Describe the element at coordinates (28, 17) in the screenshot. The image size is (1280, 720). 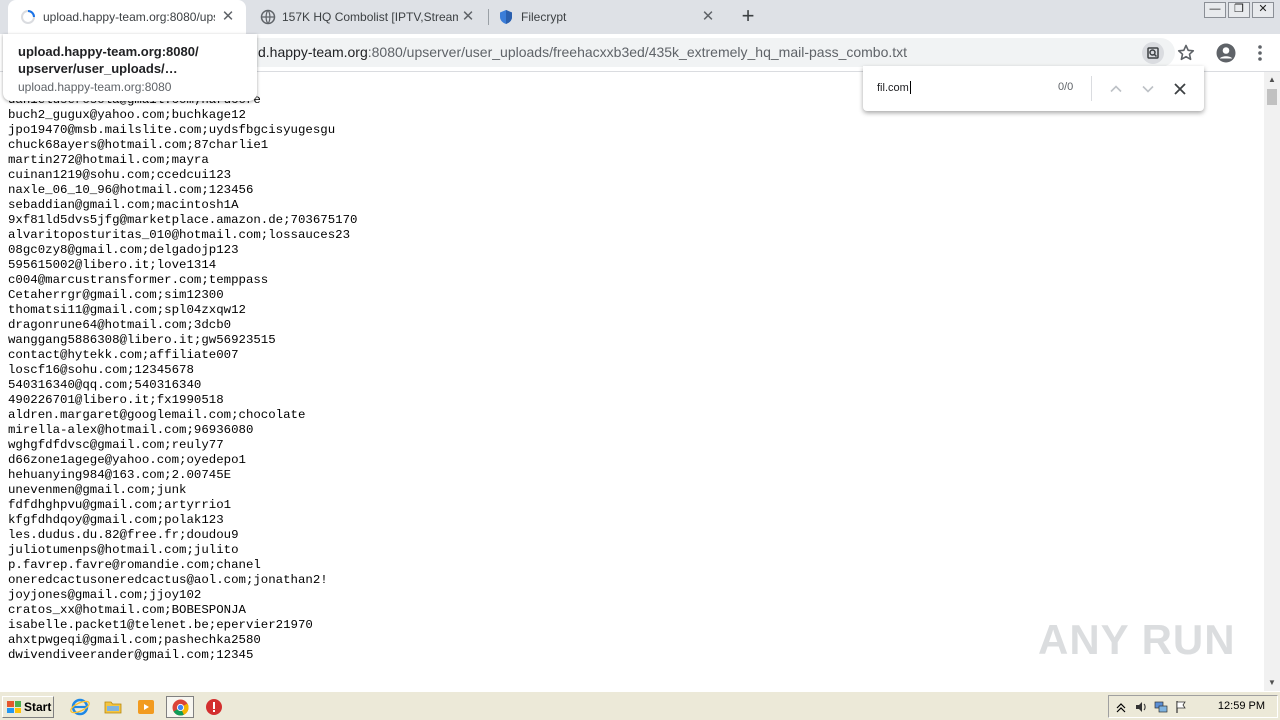
I see `loading-spinner-icon` at that location.